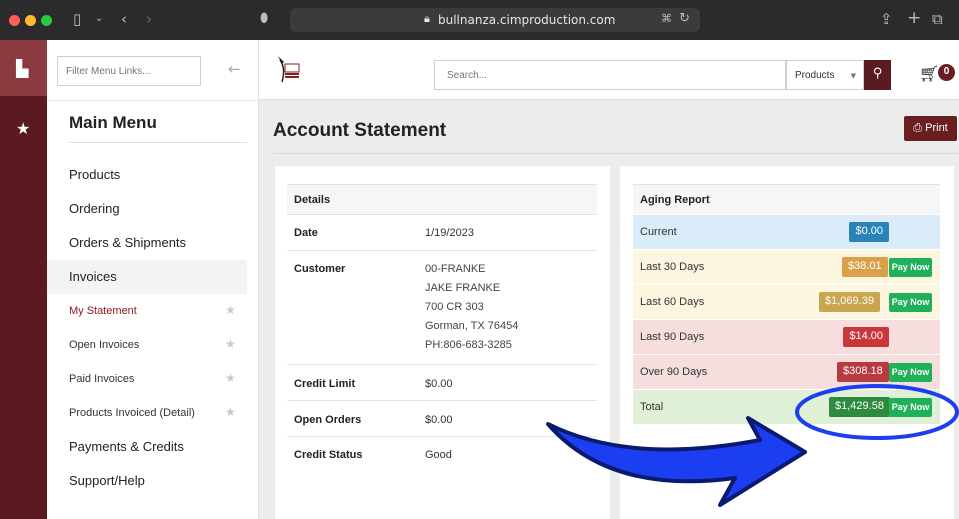 The height and width of the screenshot is (519, 959). I want to click on table-row: Credit Limit $0.00, so click(442, 382).